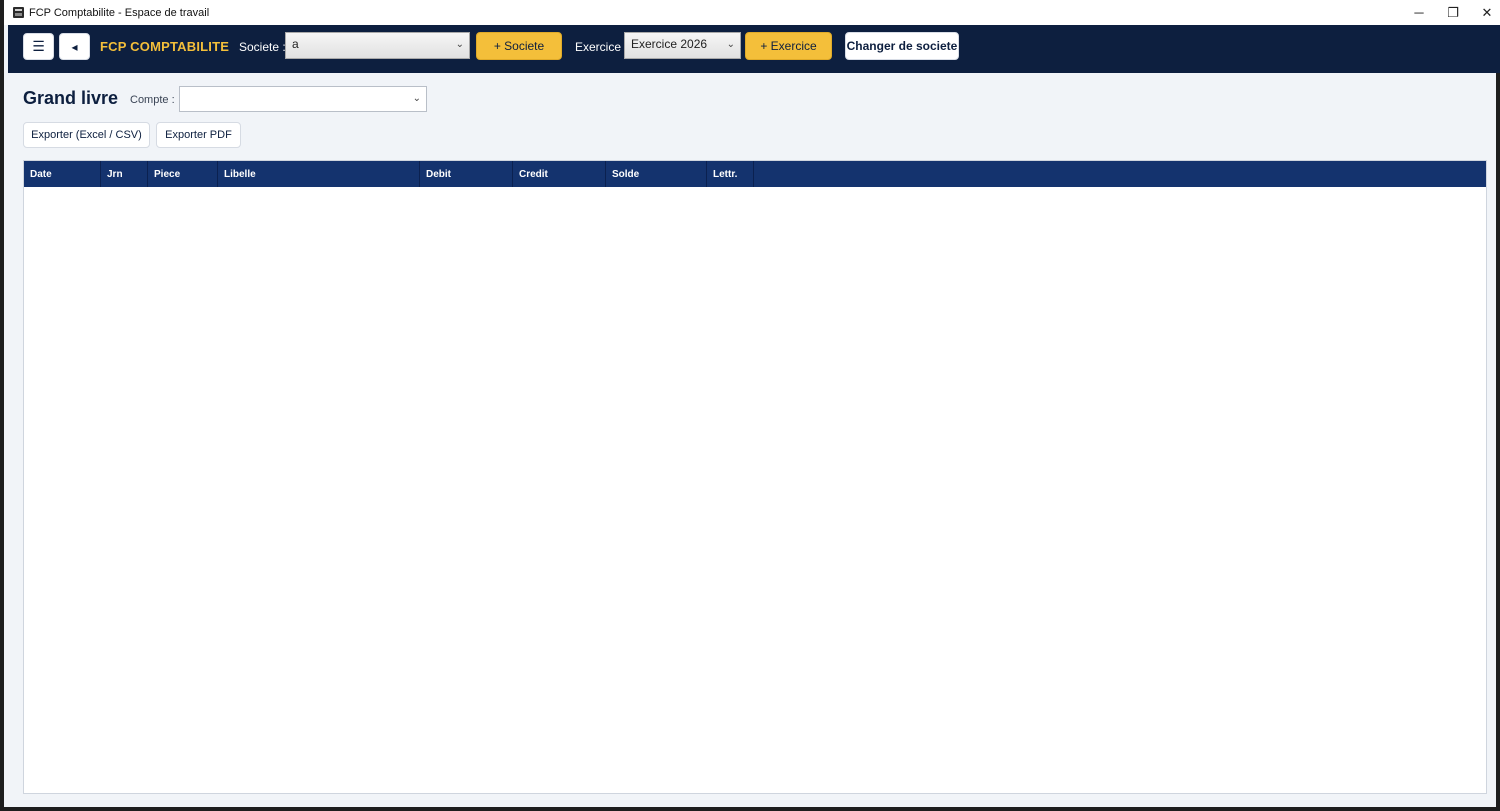 This screenshot has height=811, width=1500. Describe the element at coordinates (519, 46) in the screenshot. I see `add-societe-button: + Societe` at that location.